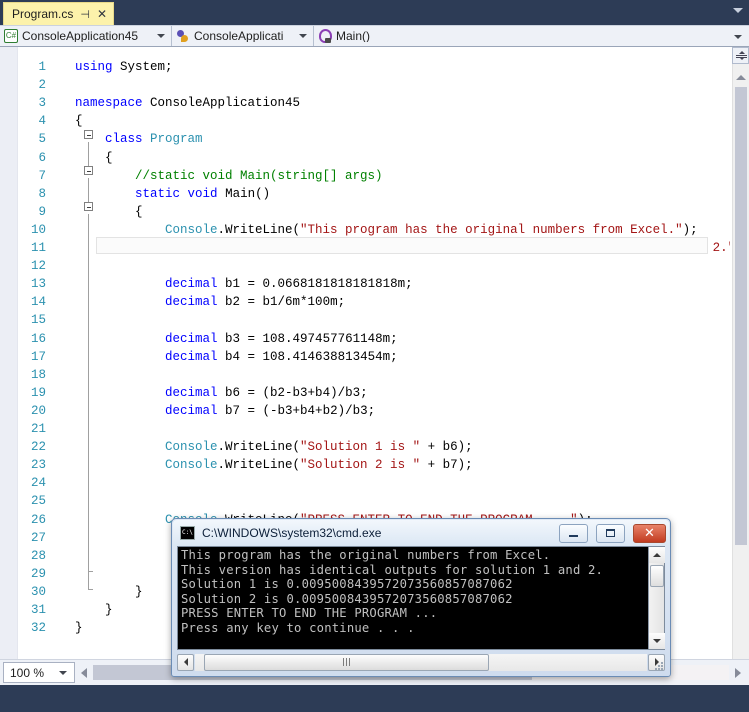 This screenshot has height=712, width=749. I want to click on console-vertical-scroll-thumb, so click(657, 576).